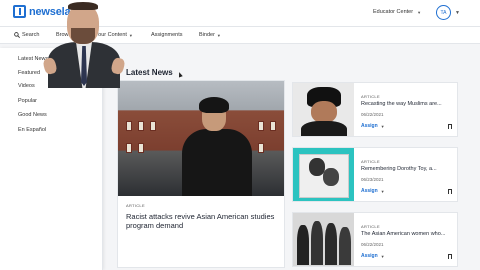 The height and width of the screenshot is (270, 480). What do you see at coordinates (29, 73) in the screenshot?
I see `sidebar-item-featured: Featured` at bounding box center [29, 73].